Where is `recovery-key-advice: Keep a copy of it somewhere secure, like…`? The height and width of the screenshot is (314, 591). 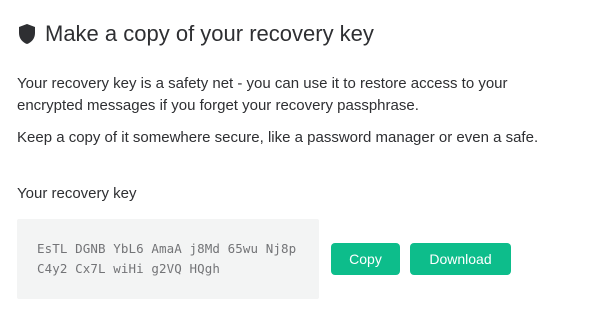
recovery-key-advice: Keep a copy of it somewhere secure, like… is located at coordinates (278, 137).